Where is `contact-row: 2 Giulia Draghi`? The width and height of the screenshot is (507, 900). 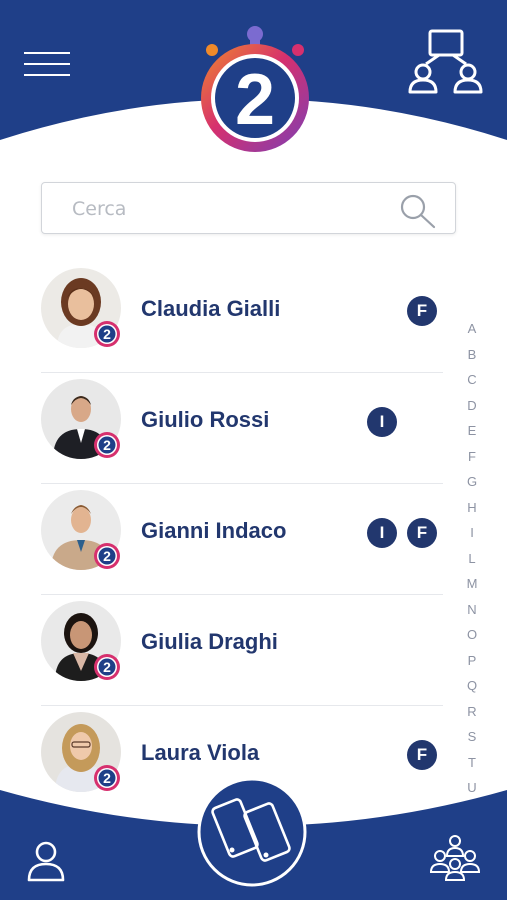 contact-row: 2 Giulia Draghi is located at coordinates (242, 650).